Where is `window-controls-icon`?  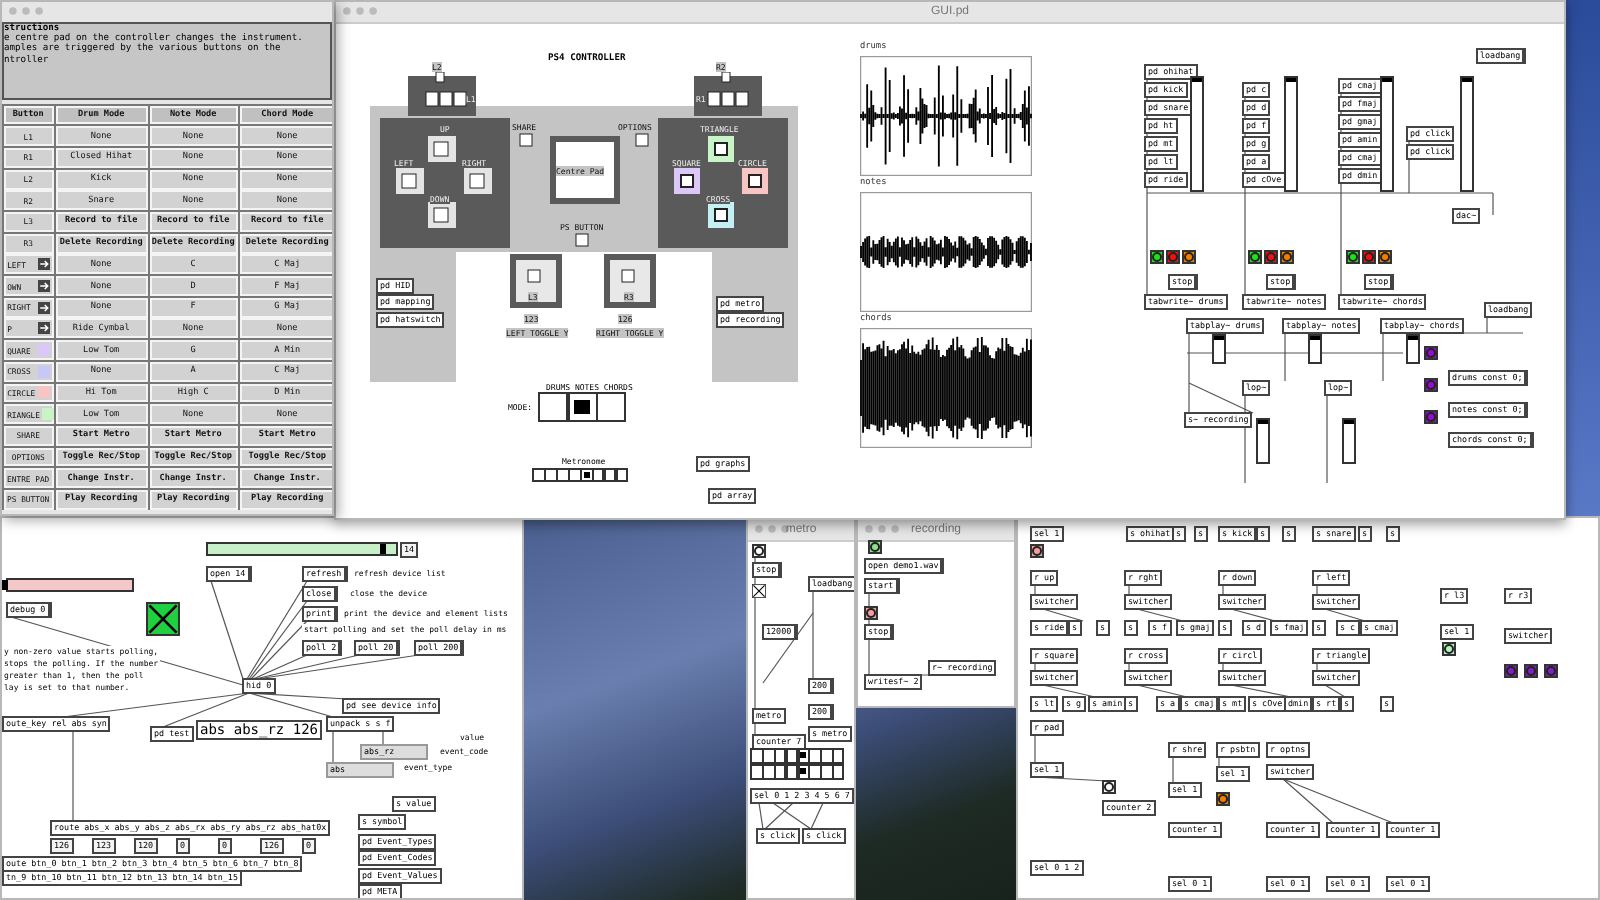 window-controls-icon is located at coordinates (772, 529).